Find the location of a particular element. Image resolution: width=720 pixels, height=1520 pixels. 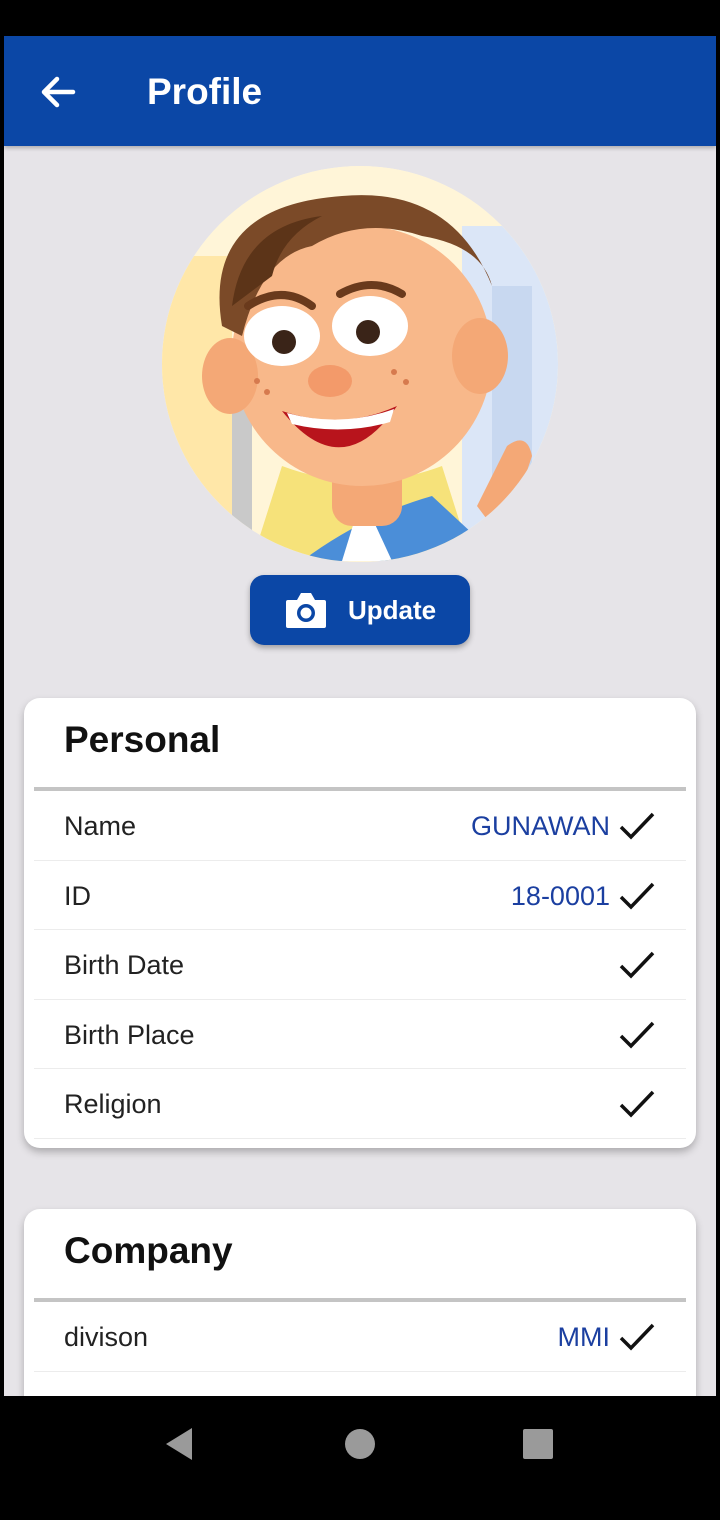

personal-row-birth-place: Birth Place is located at coordinates (360, 1034).